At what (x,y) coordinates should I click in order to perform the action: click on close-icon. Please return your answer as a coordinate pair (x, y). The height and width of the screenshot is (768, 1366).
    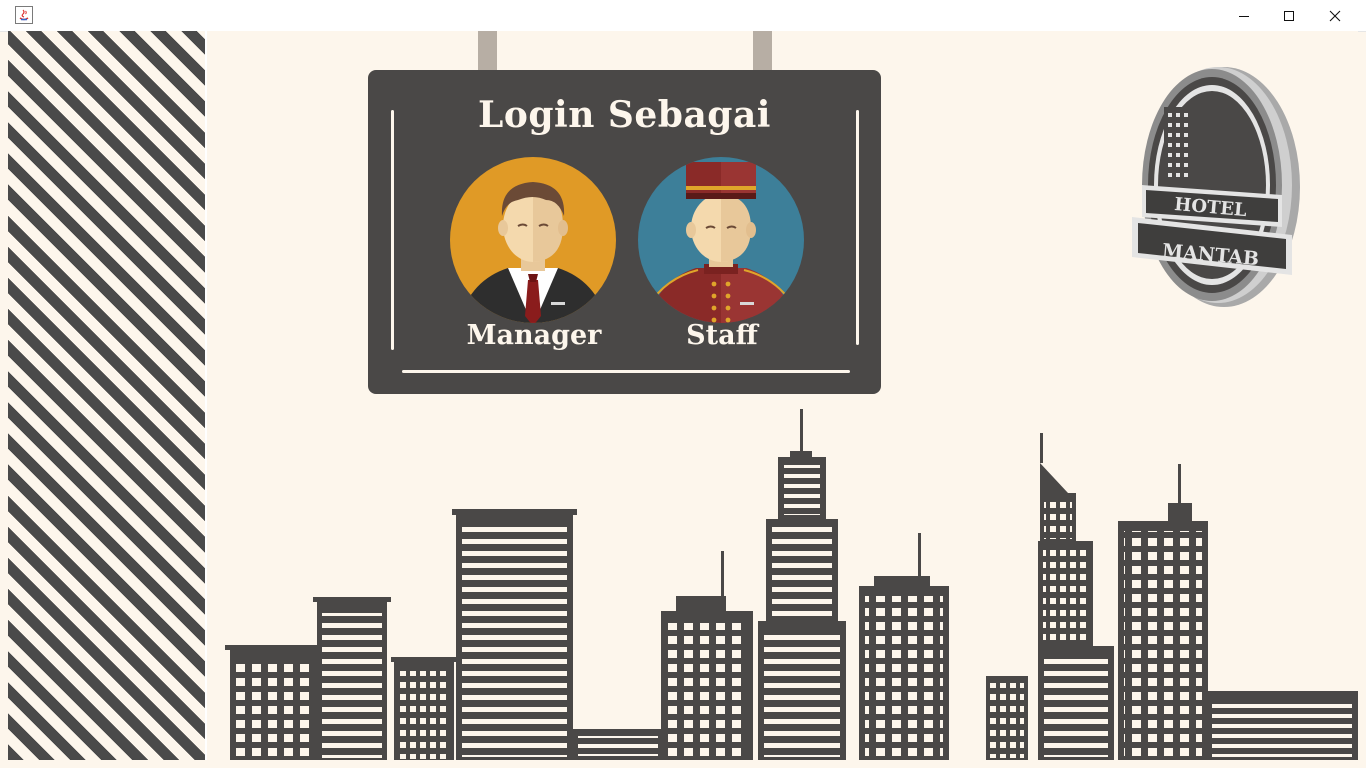
    Looking at the image, I should click on (1335, 15).